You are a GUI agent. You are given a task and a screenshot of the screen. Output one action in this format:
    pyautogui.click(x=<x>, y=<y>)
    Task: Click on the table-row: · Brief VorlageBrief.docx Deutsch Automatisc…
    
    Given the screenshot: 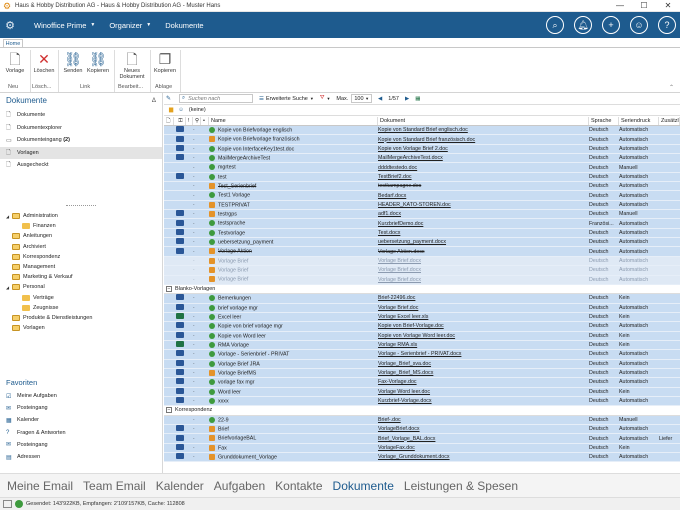 What is the action you would take?
    pyautogui.click(x=422, y=430)
    